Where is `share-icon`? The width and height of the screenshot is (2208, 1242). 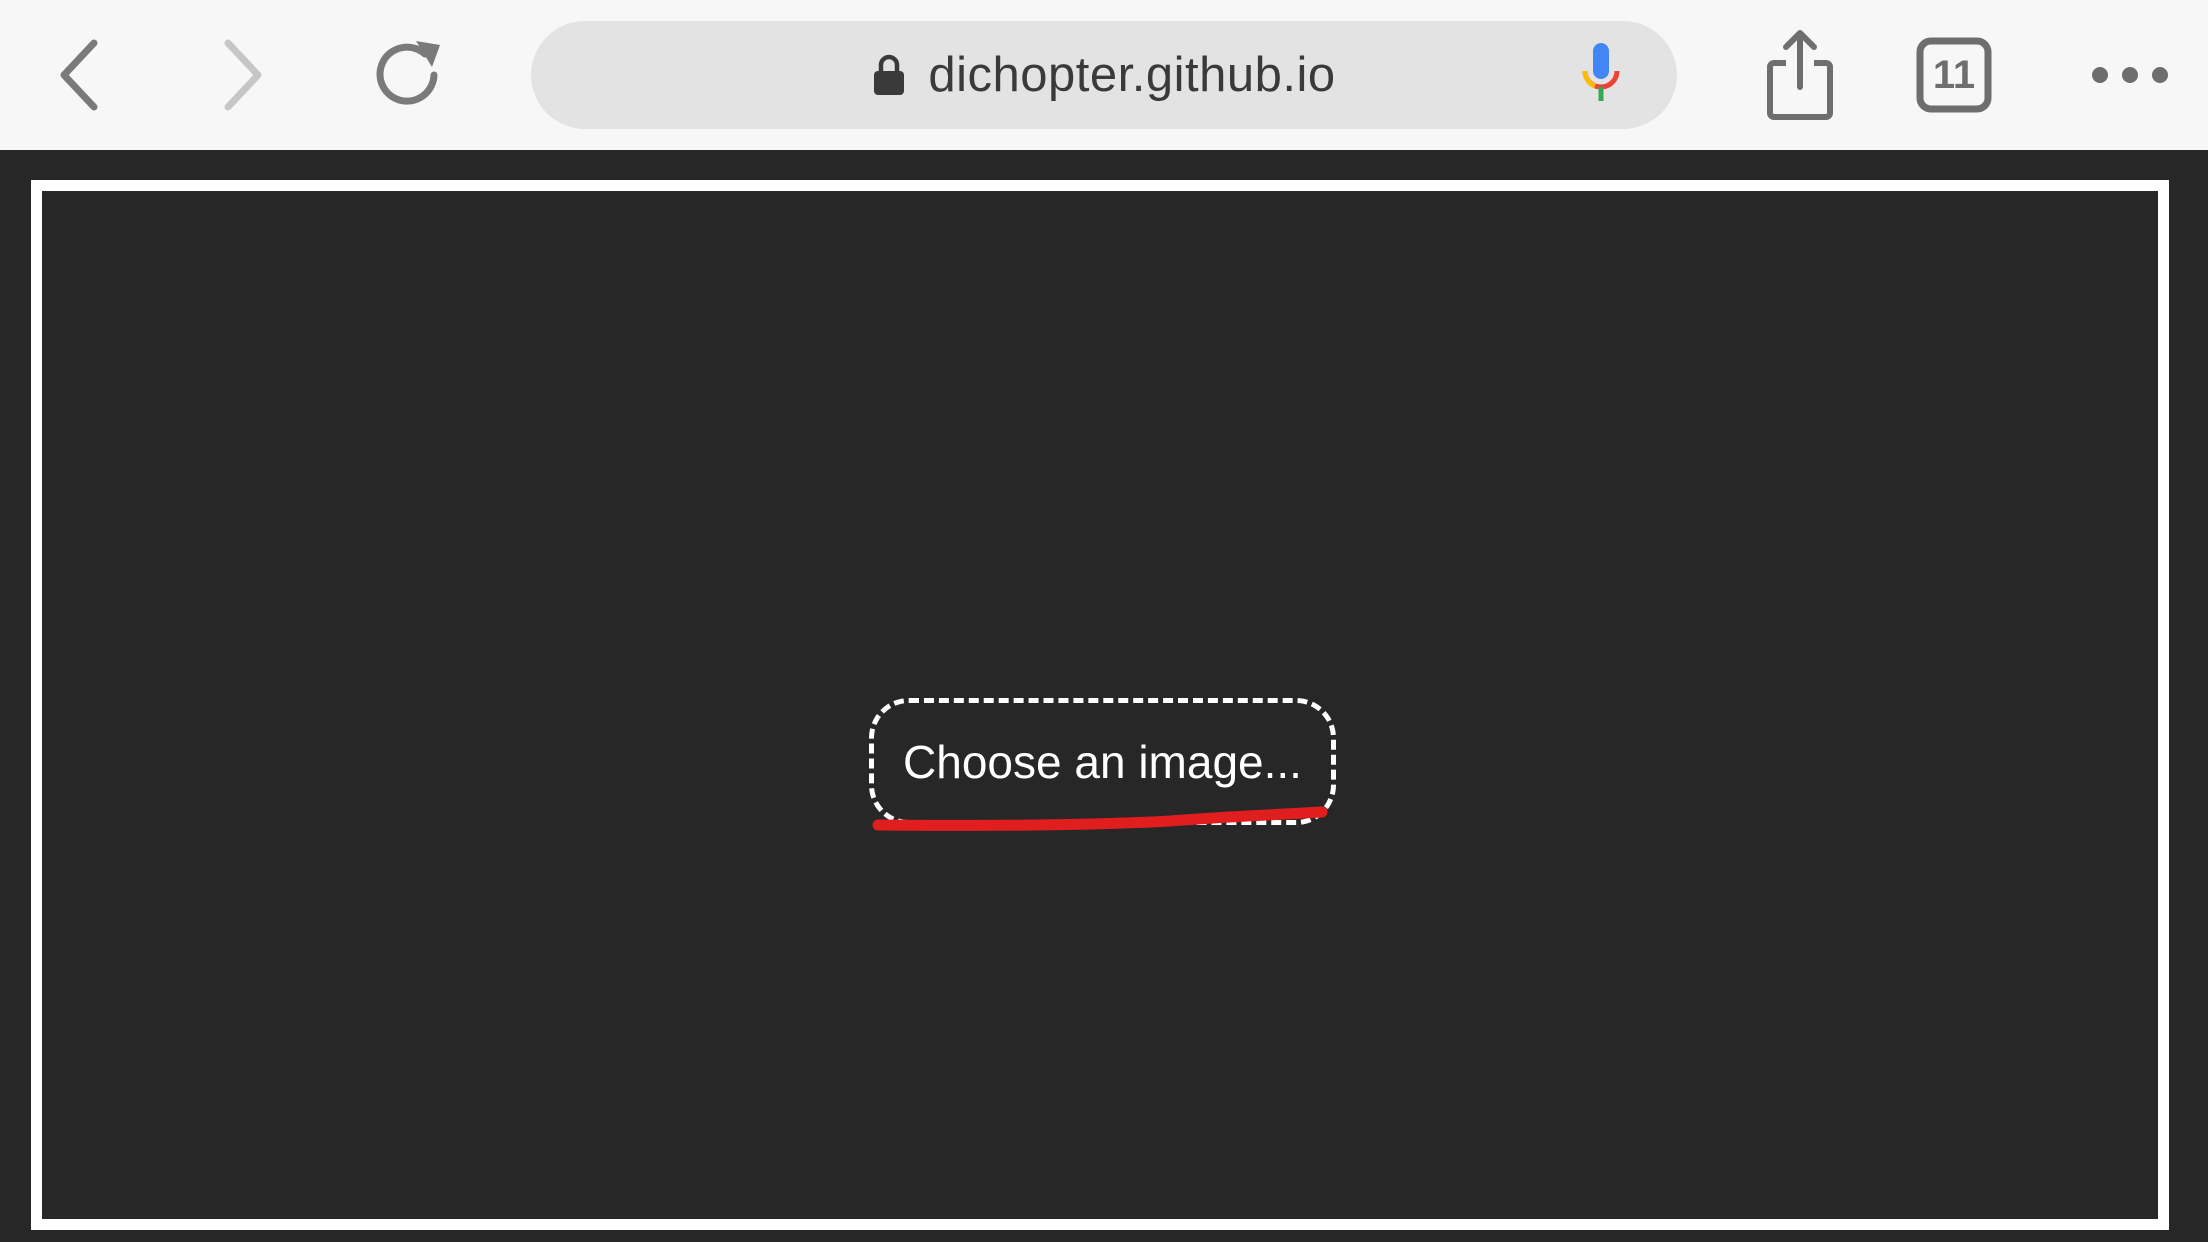
share-icon is located at coordinates (1800, 75).